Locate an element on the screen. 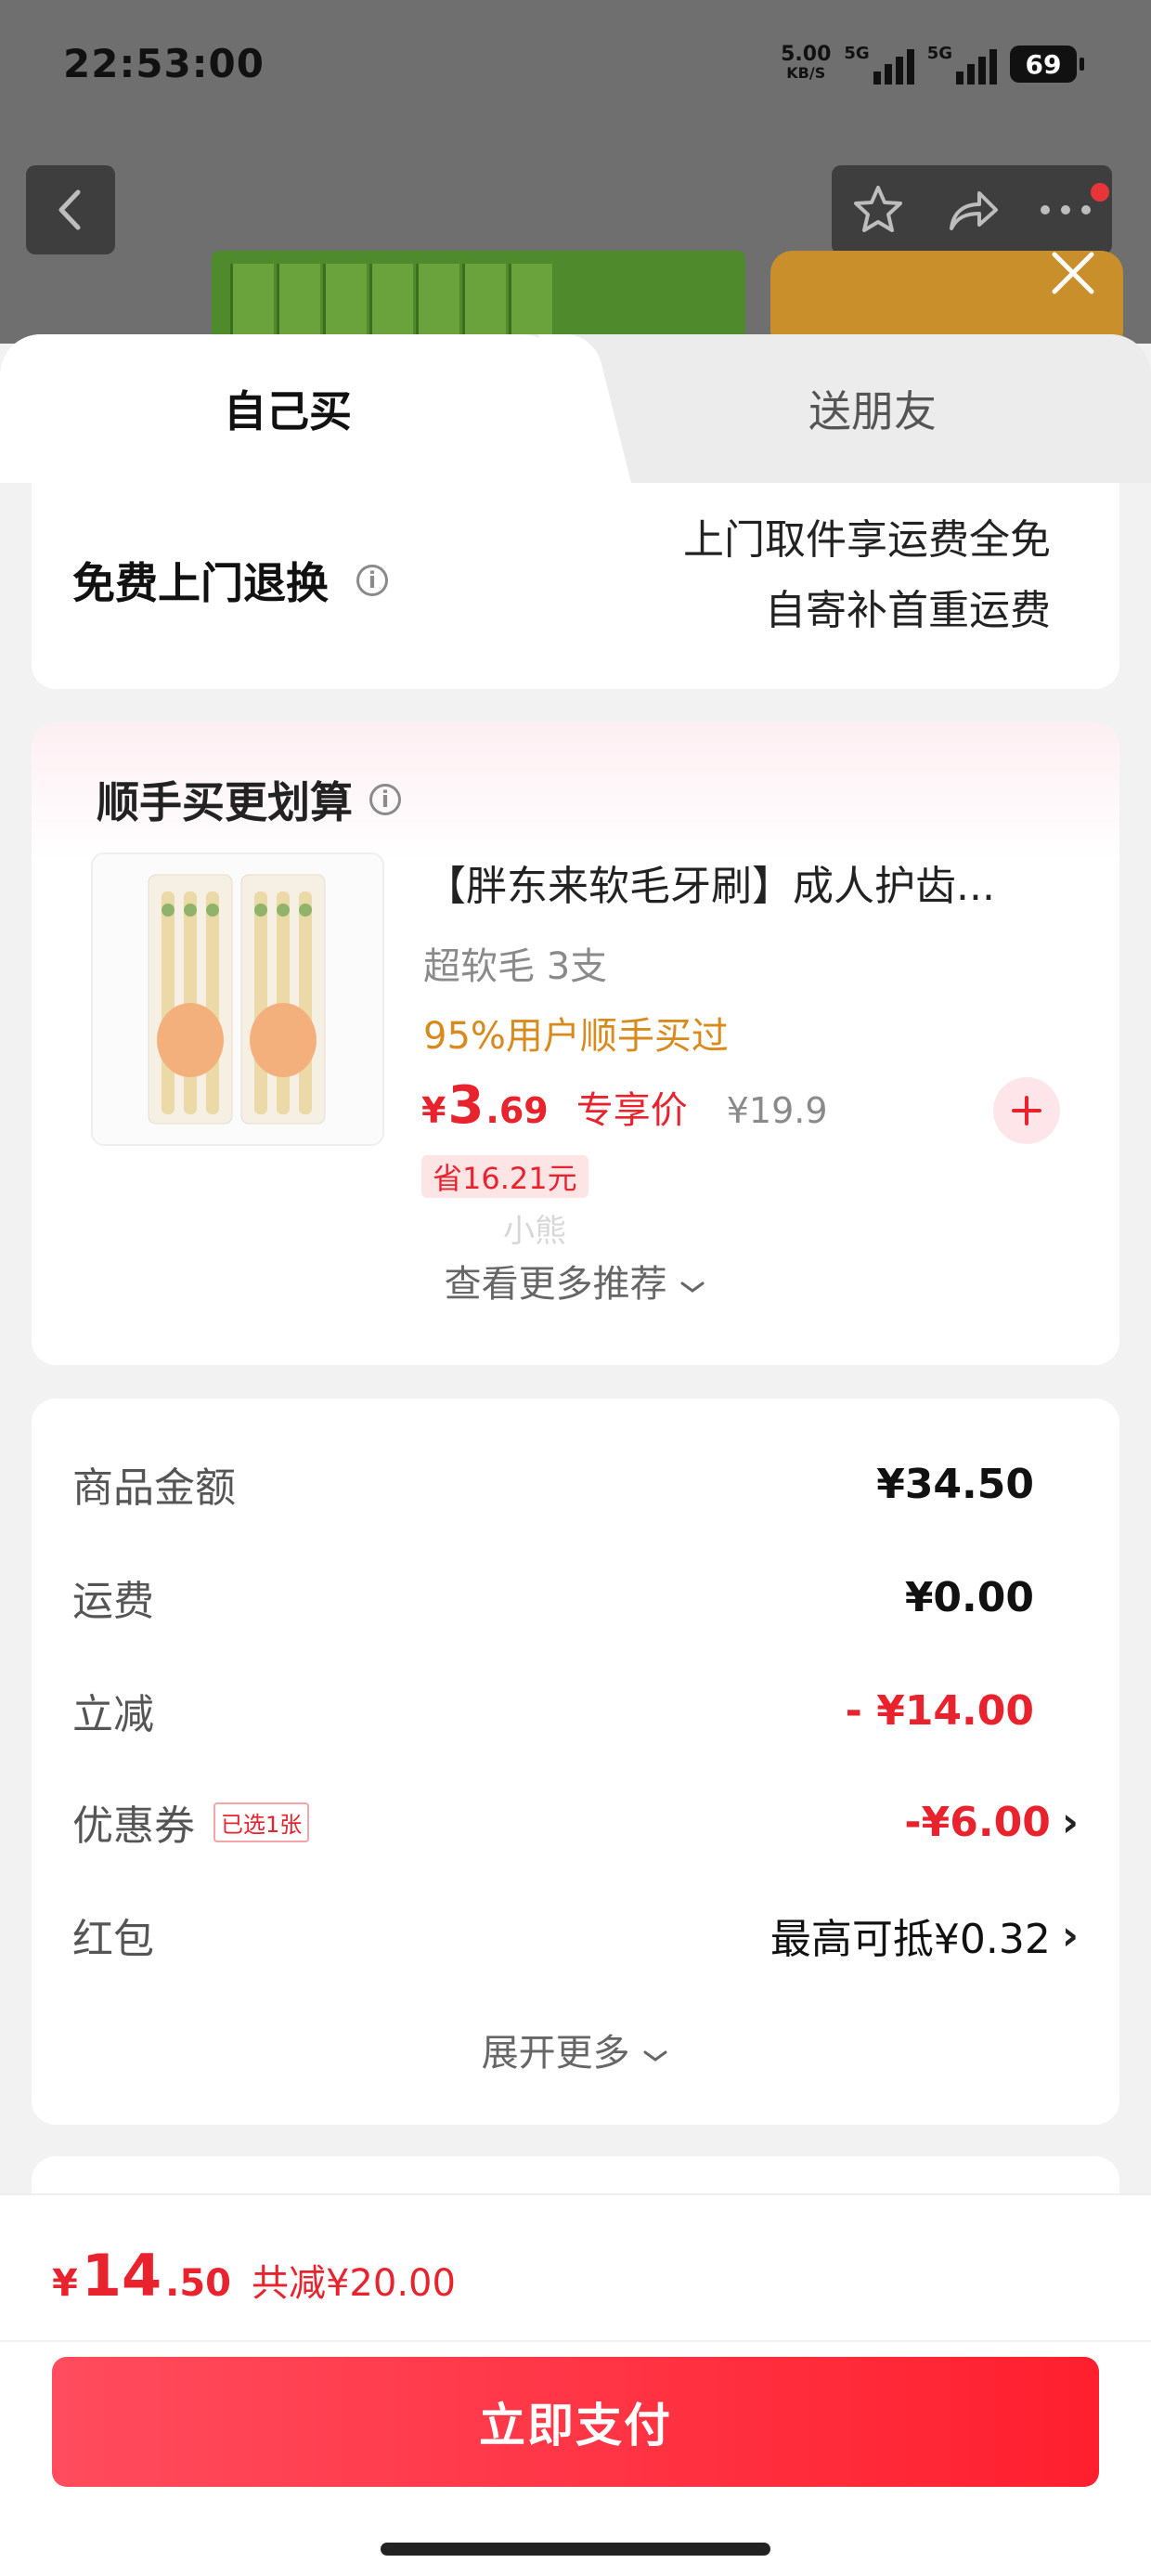  close-button is located at coordinates (1073, 273).